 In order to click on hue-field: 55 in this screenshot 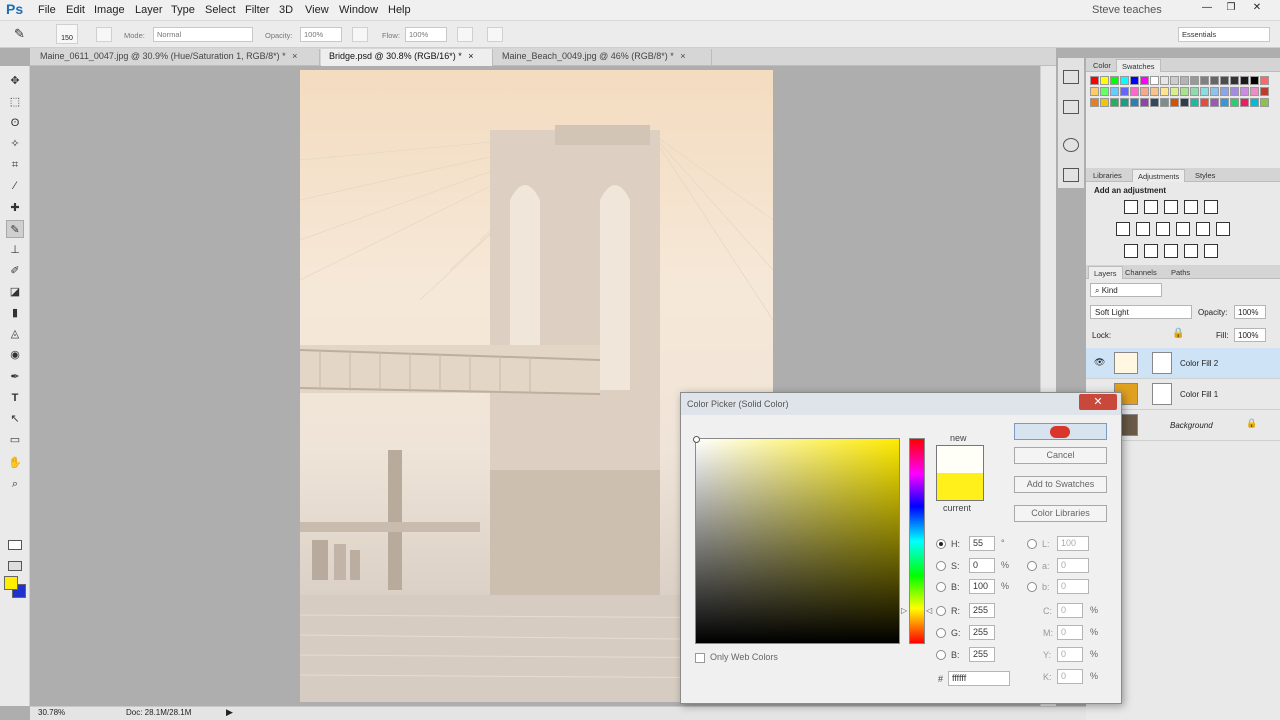, I will do `click(982, 543)`.